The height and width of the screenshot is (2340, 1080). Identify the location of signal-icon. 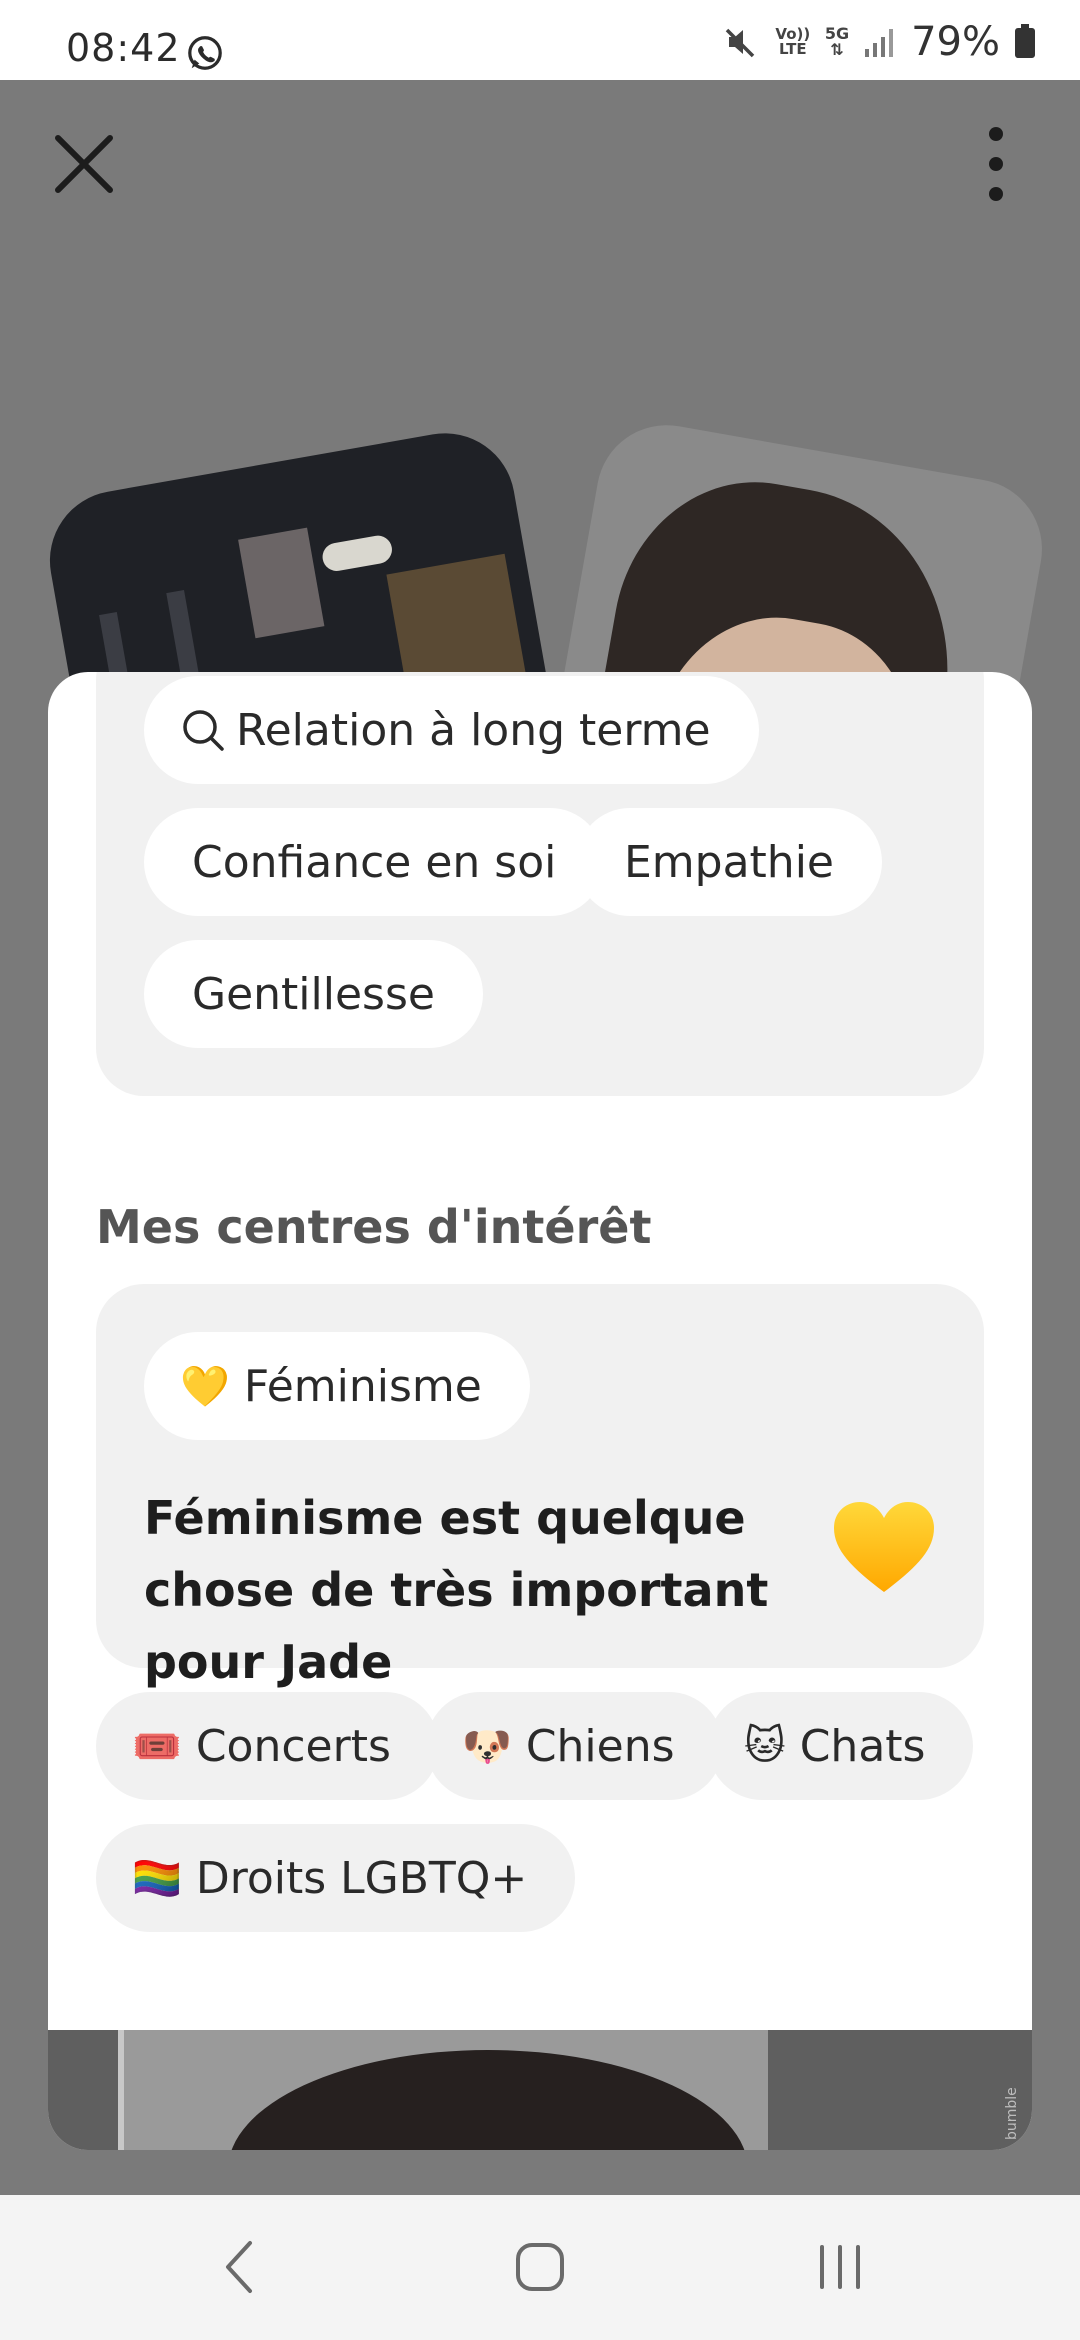
(879, 43).